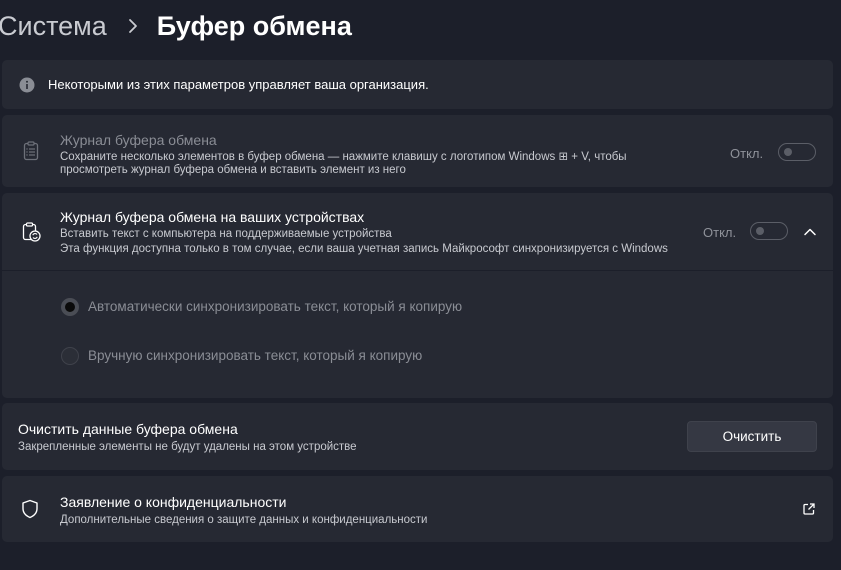 The height and width of the screenshot is (570, 841). What do you see at coordinates (31, 151) in the screenshot?
I see `clipboard-list-icon` at bounding box center [31, 151].